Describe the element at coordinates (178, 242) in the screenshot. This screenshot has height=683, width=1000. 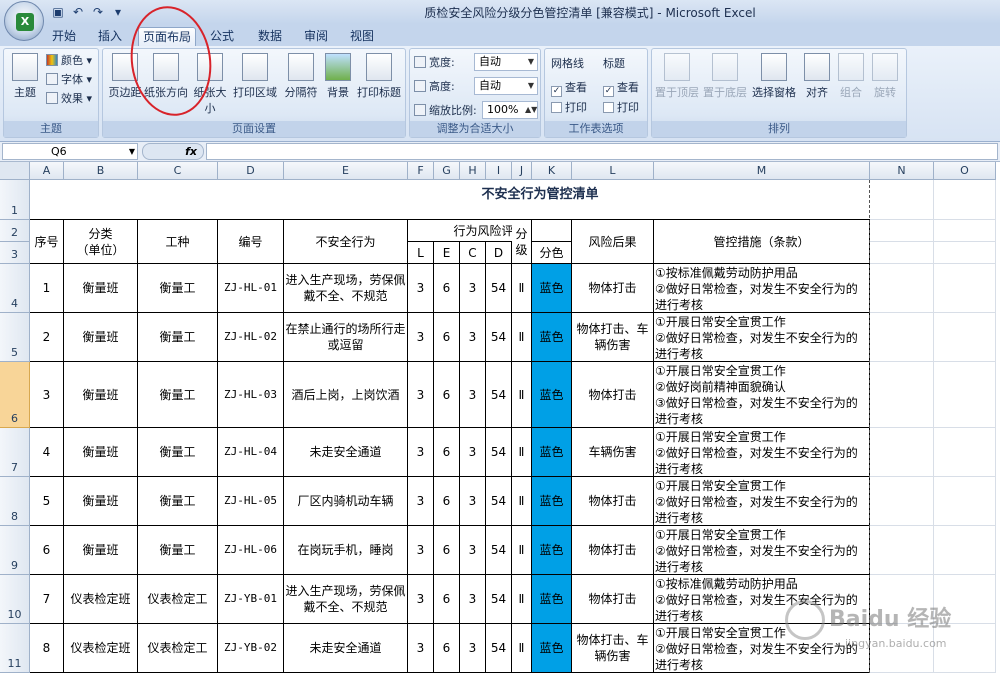
I see `header-job: 工种` at that location.